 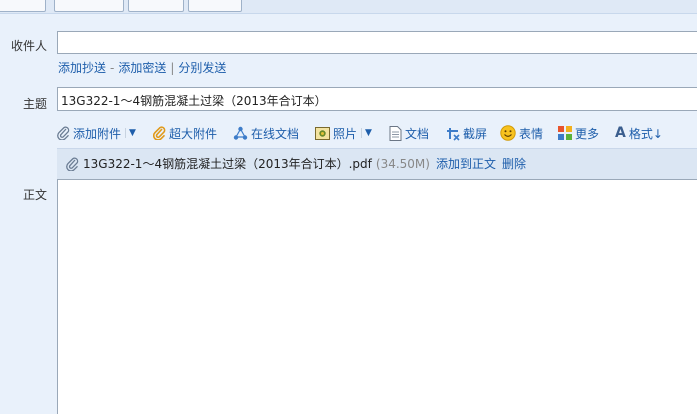 I want to click on to-label: 收件人, so click(x=29, y=46).